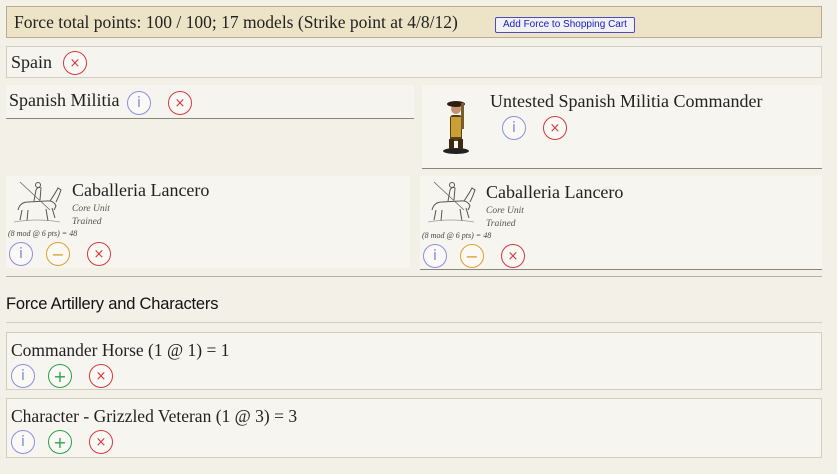 The image size is (837, 474). Describe the element at coordinates (32, 62) in the screenshot. I see `faction-name: Spain` at that location.